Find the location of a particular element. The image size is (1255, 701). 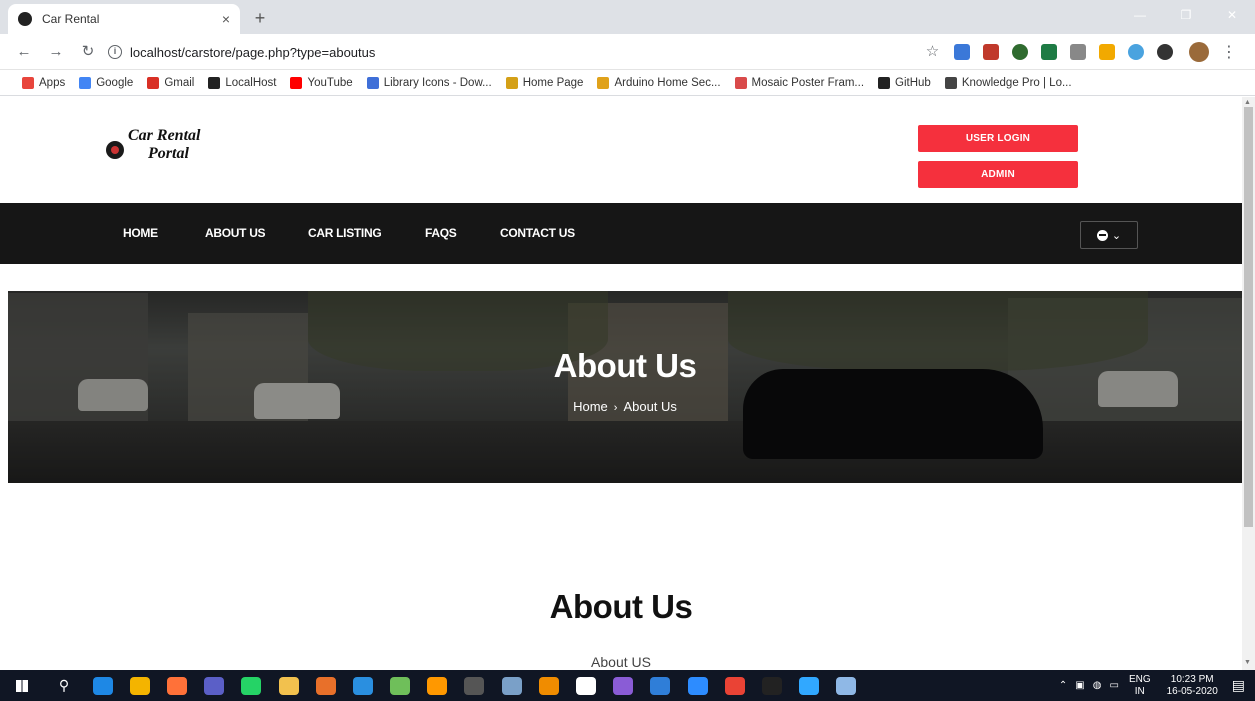

windows-taskbar: ⚲ ⌃ ▣ ◍ ▭ ENG IN 10:23 PM 16-05-2020 ▤ is located at coordinates (627, 685).